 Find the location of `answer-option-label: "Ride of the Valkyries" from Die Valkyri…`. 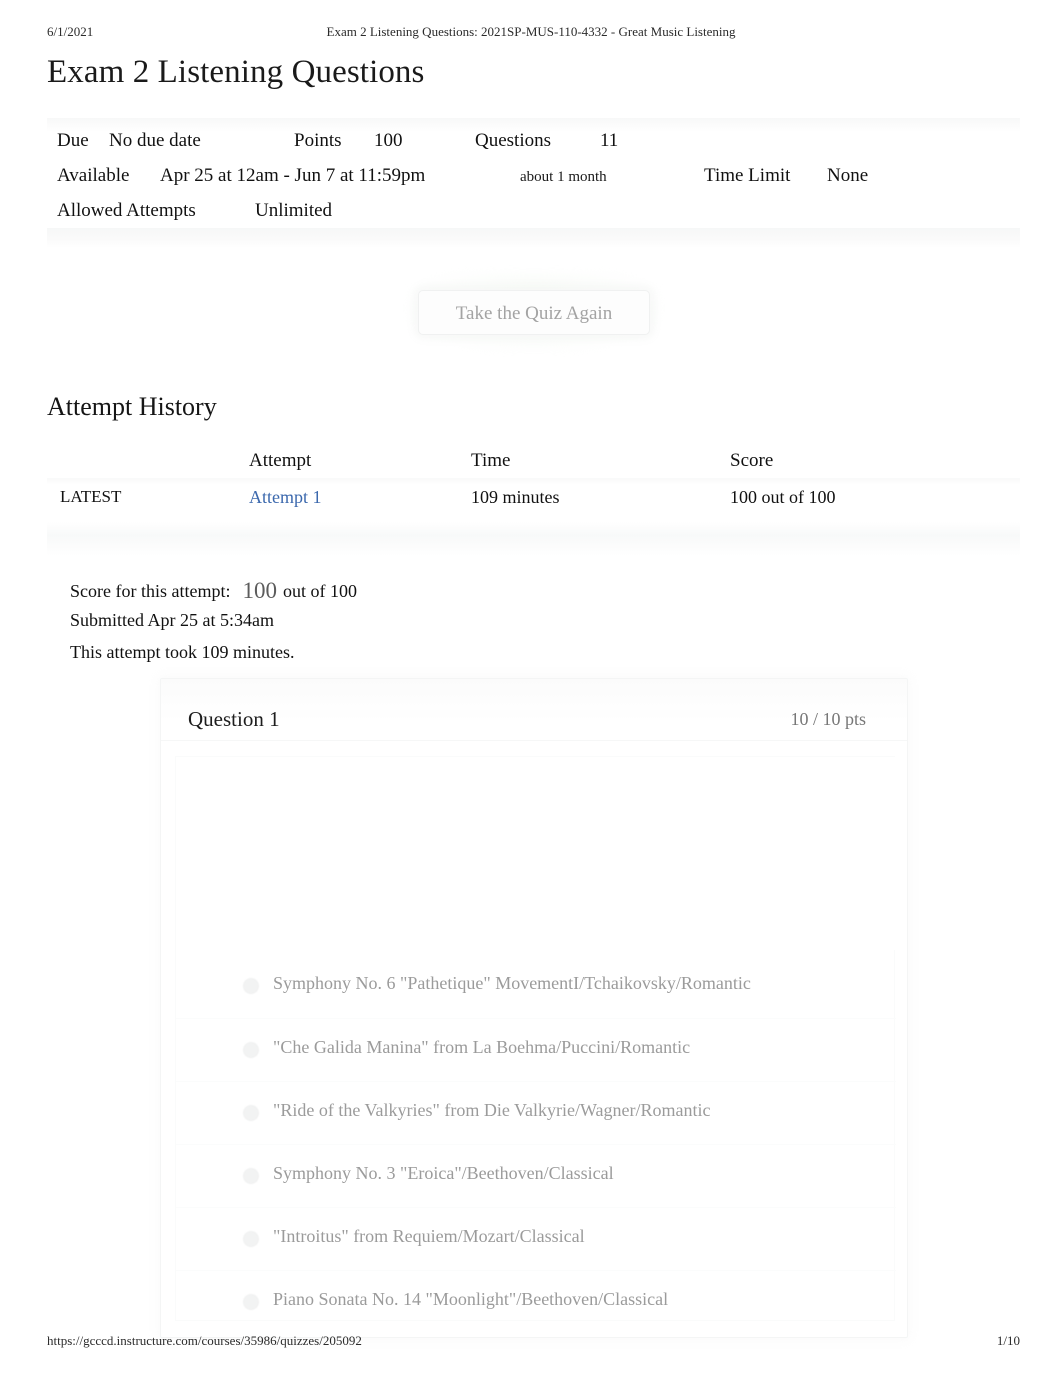

answer-option-label: "Ride of the Valkyries" from Die Valkyri… is located at coordinates (492, 1110).